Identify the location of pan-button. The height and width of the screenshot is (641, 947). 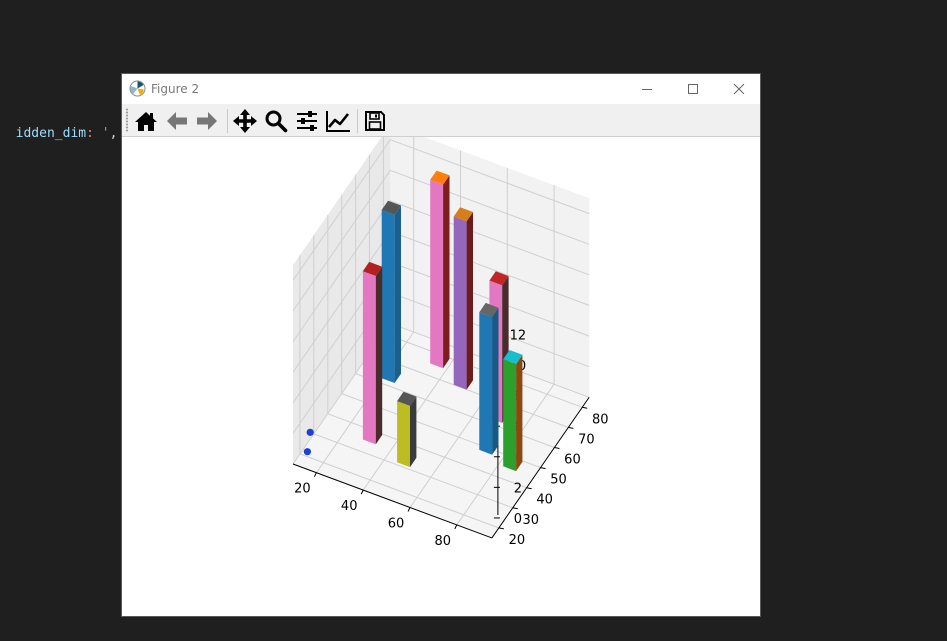
(245, 121).